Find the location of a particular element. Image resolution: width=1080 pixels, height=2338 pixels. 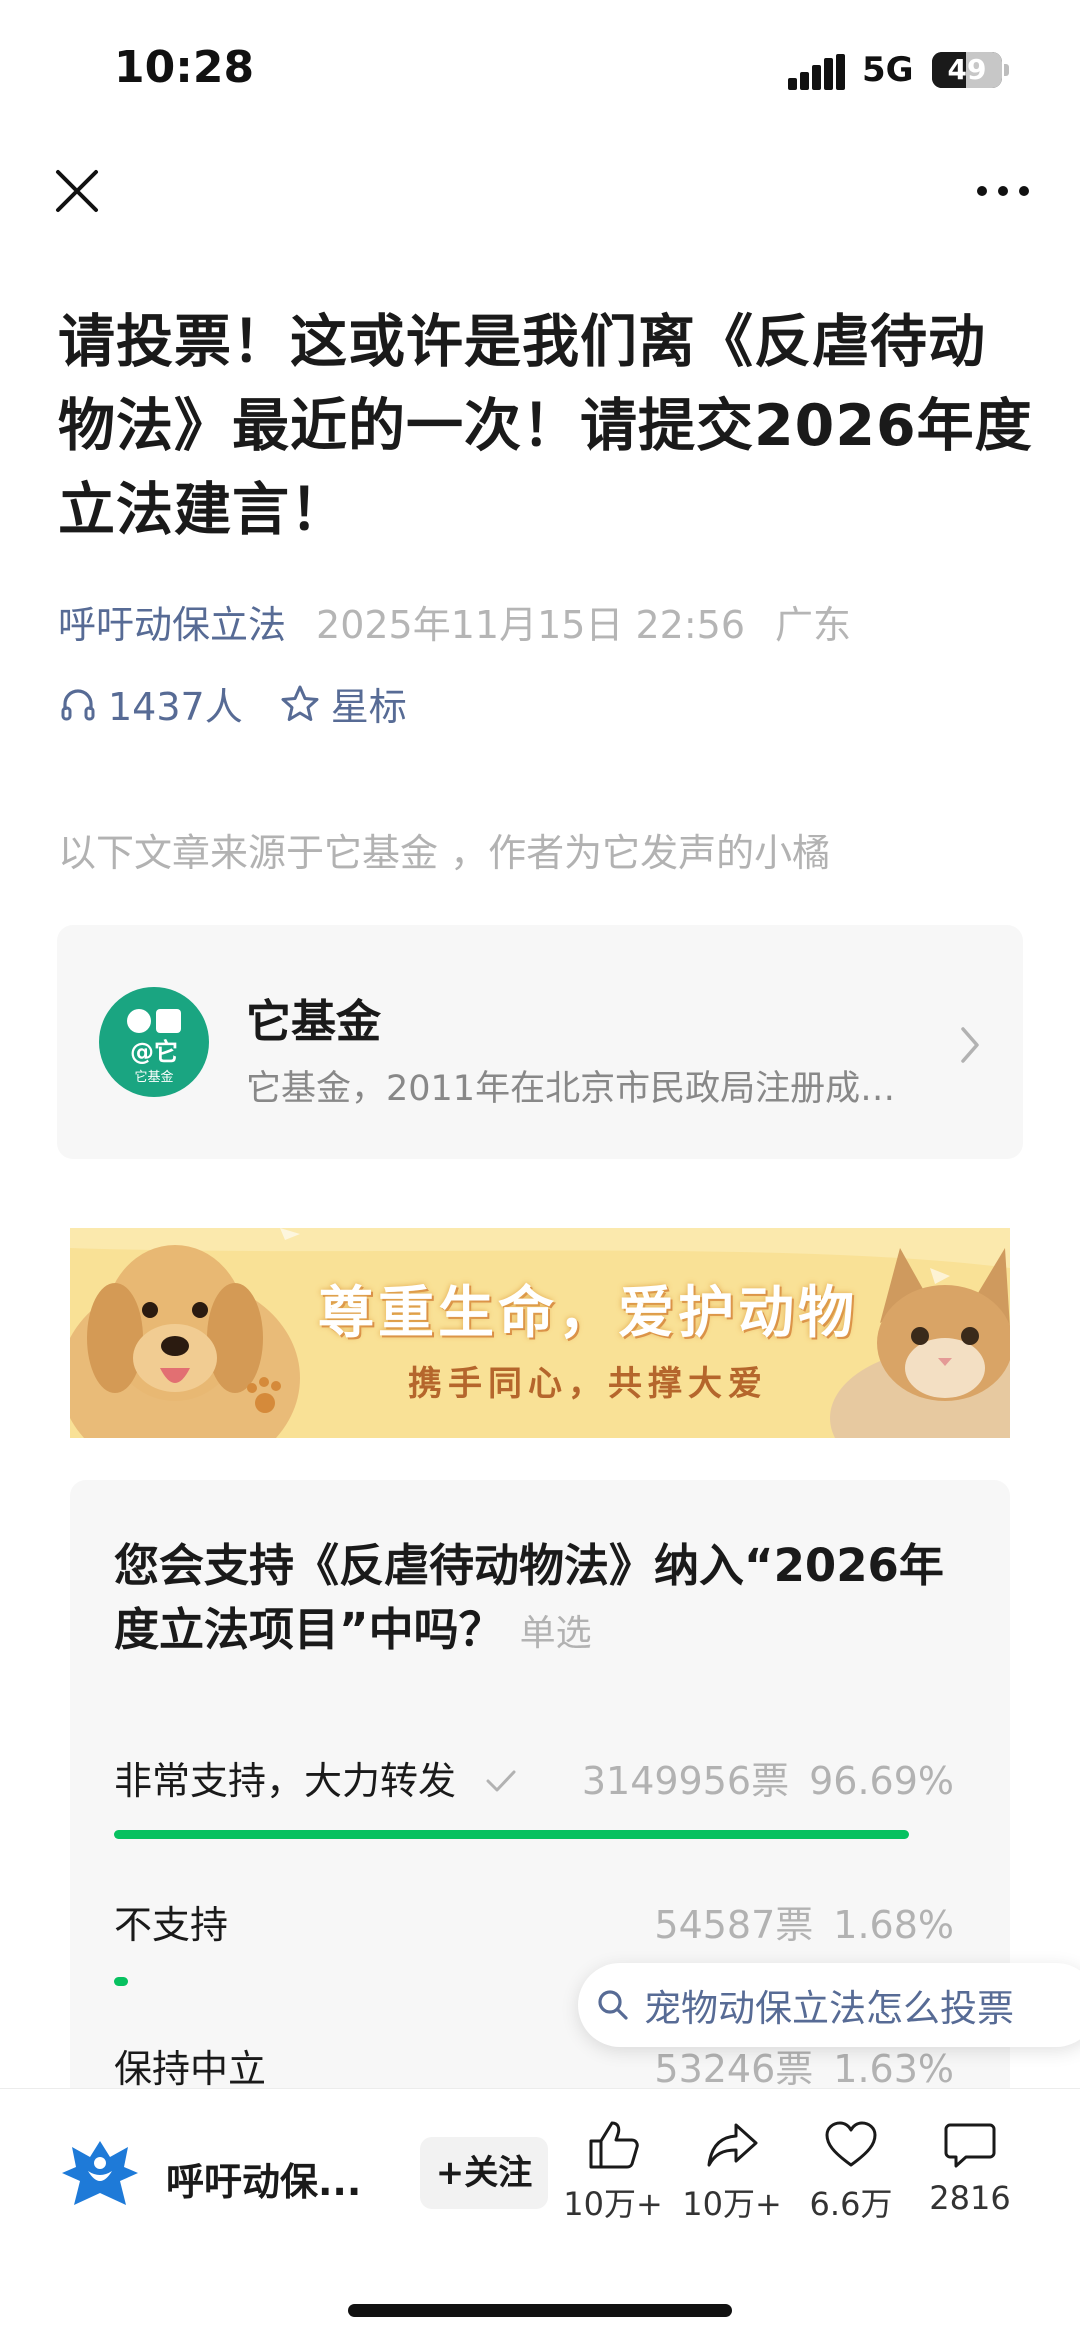

banner-subtitle: 携手同心，共撑大爱 is located at coordinates (588, 1384).